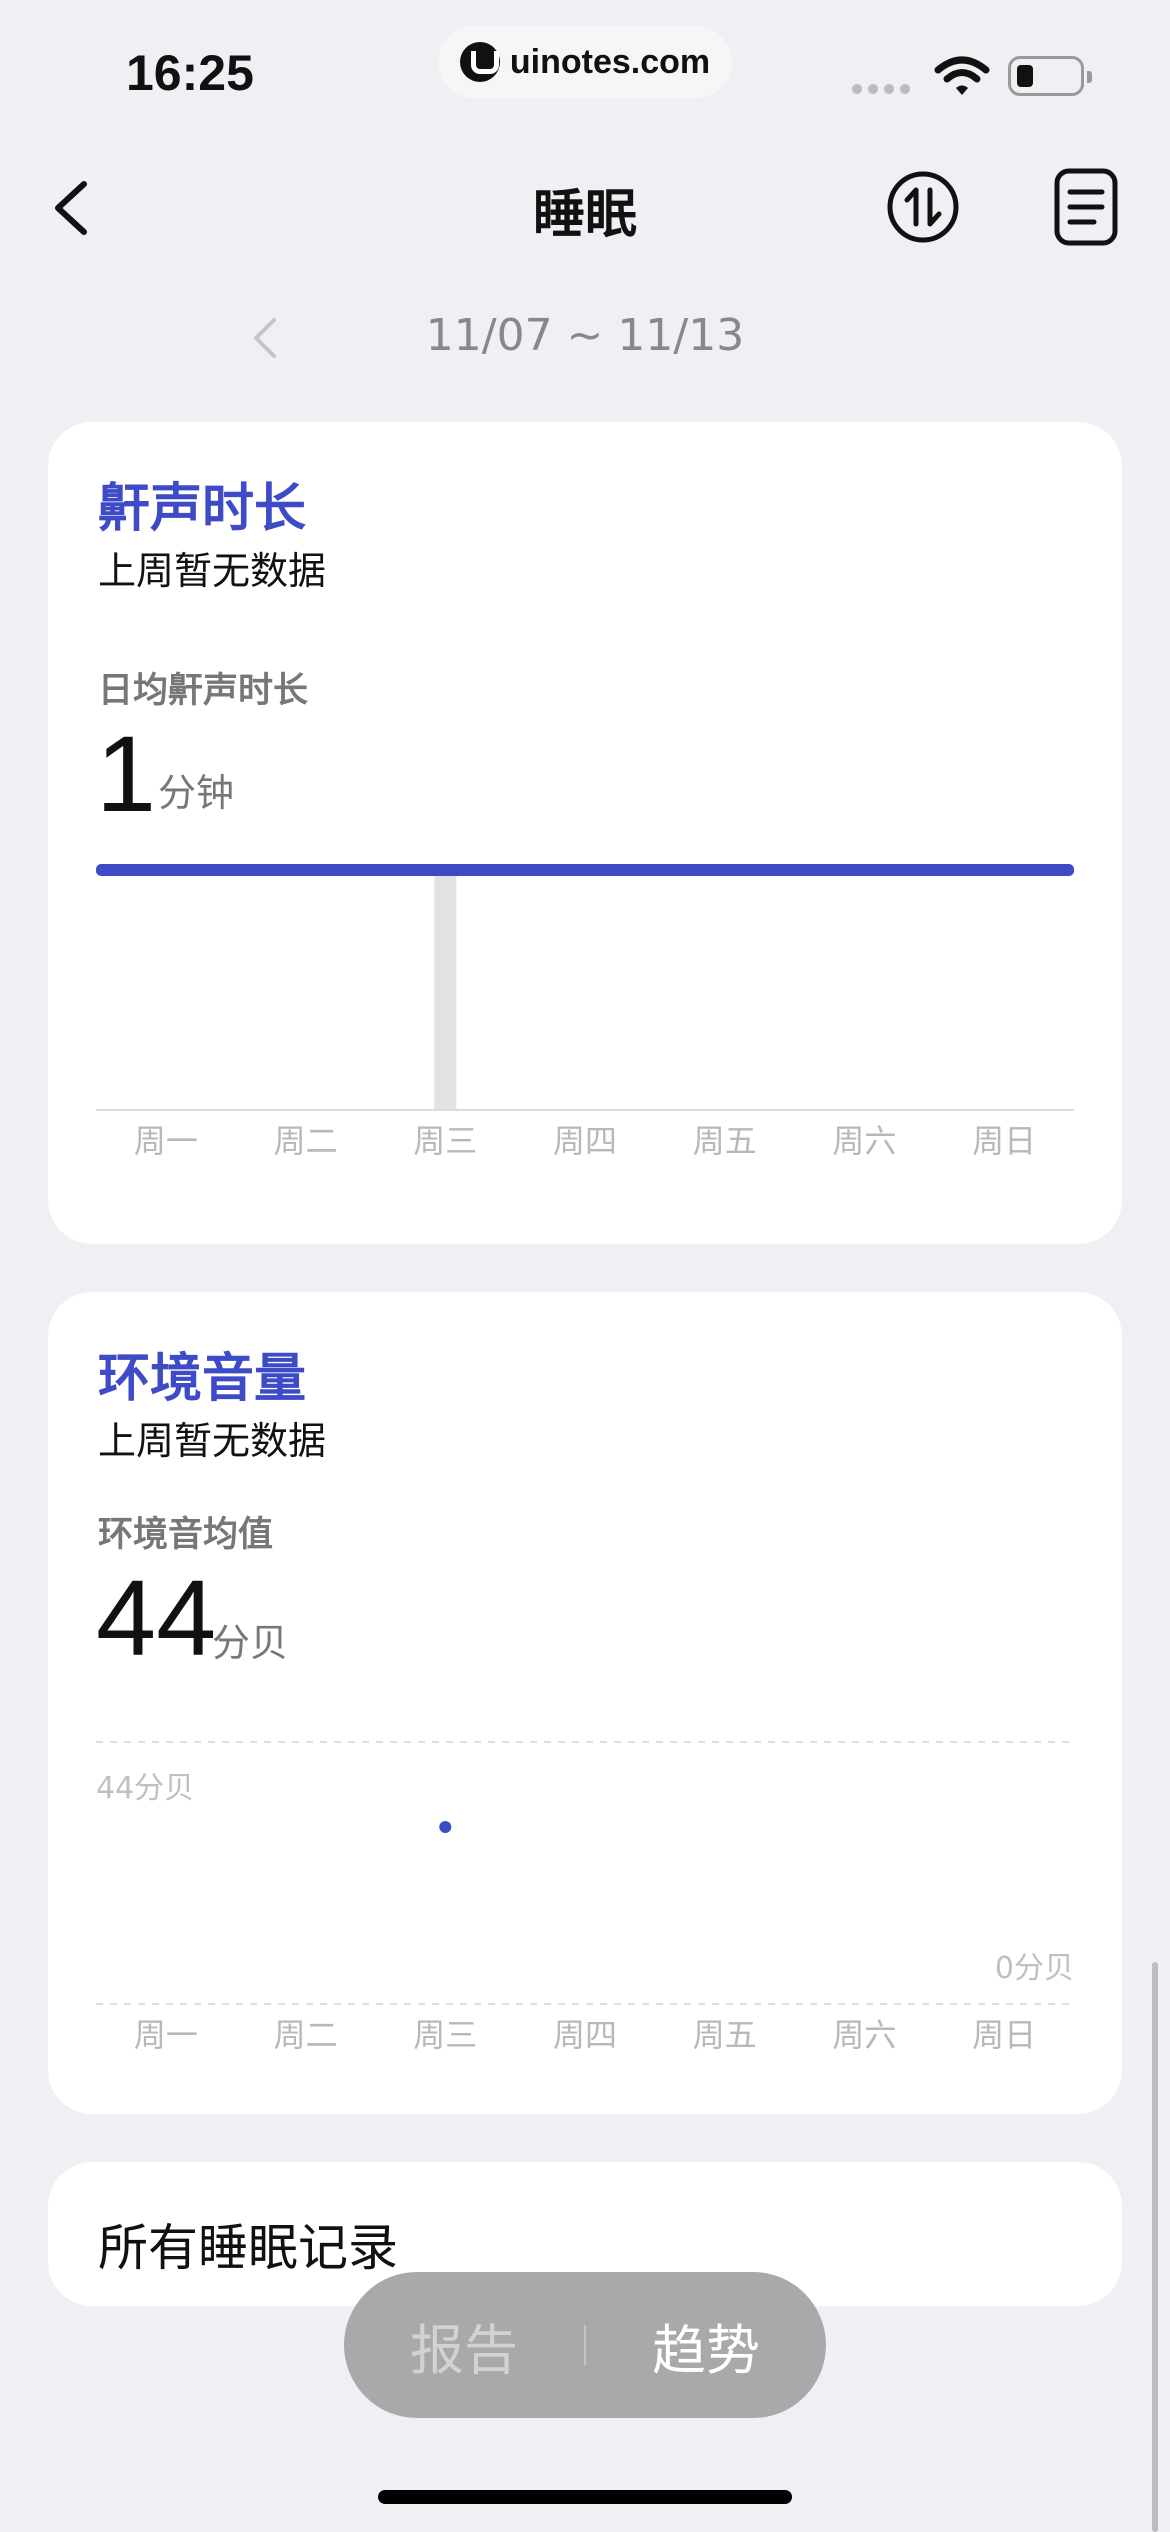  What do you see at coordinates (1086, 207) in the screenshot?
I see `list-document-icon` at bounding box center [1086, 207].